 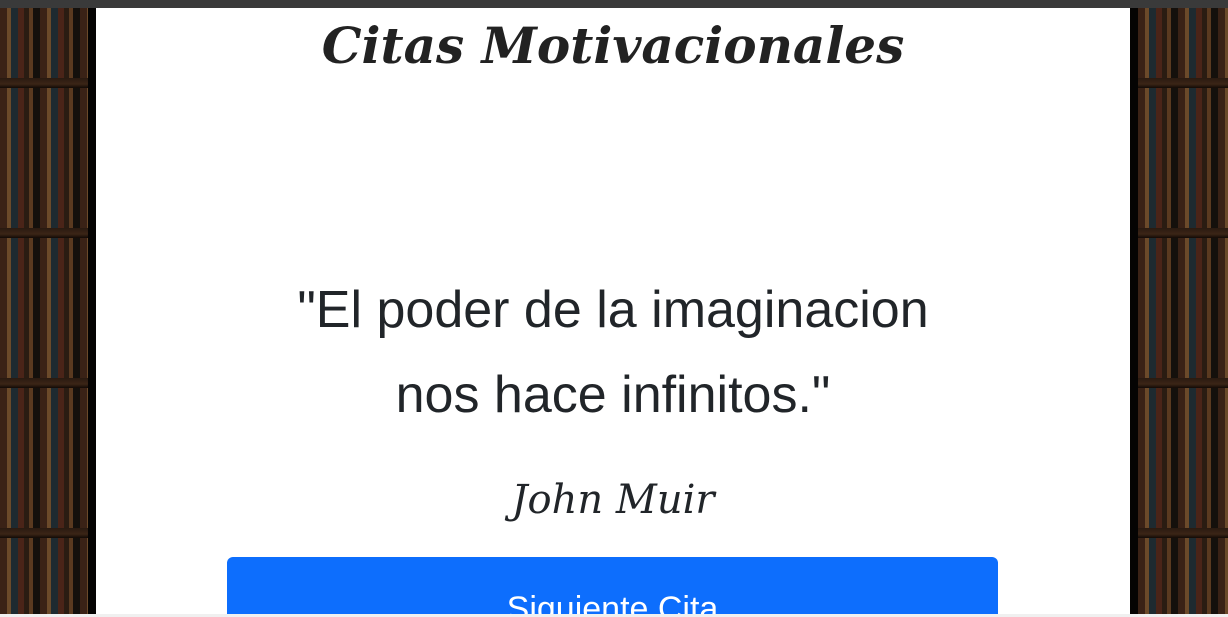 What do you see at coordinates (613, 45) in the screenshot?
I see `page-title: Citas Motivacionales` at bounding box center [613, 45].